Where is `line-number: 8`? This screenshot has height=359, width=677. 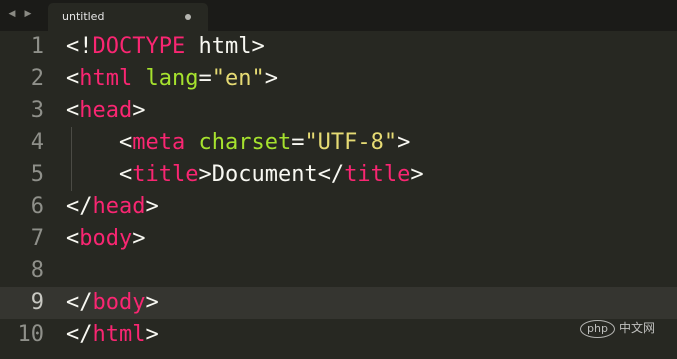
line-number: 8 is located at coordinates (37, 270).